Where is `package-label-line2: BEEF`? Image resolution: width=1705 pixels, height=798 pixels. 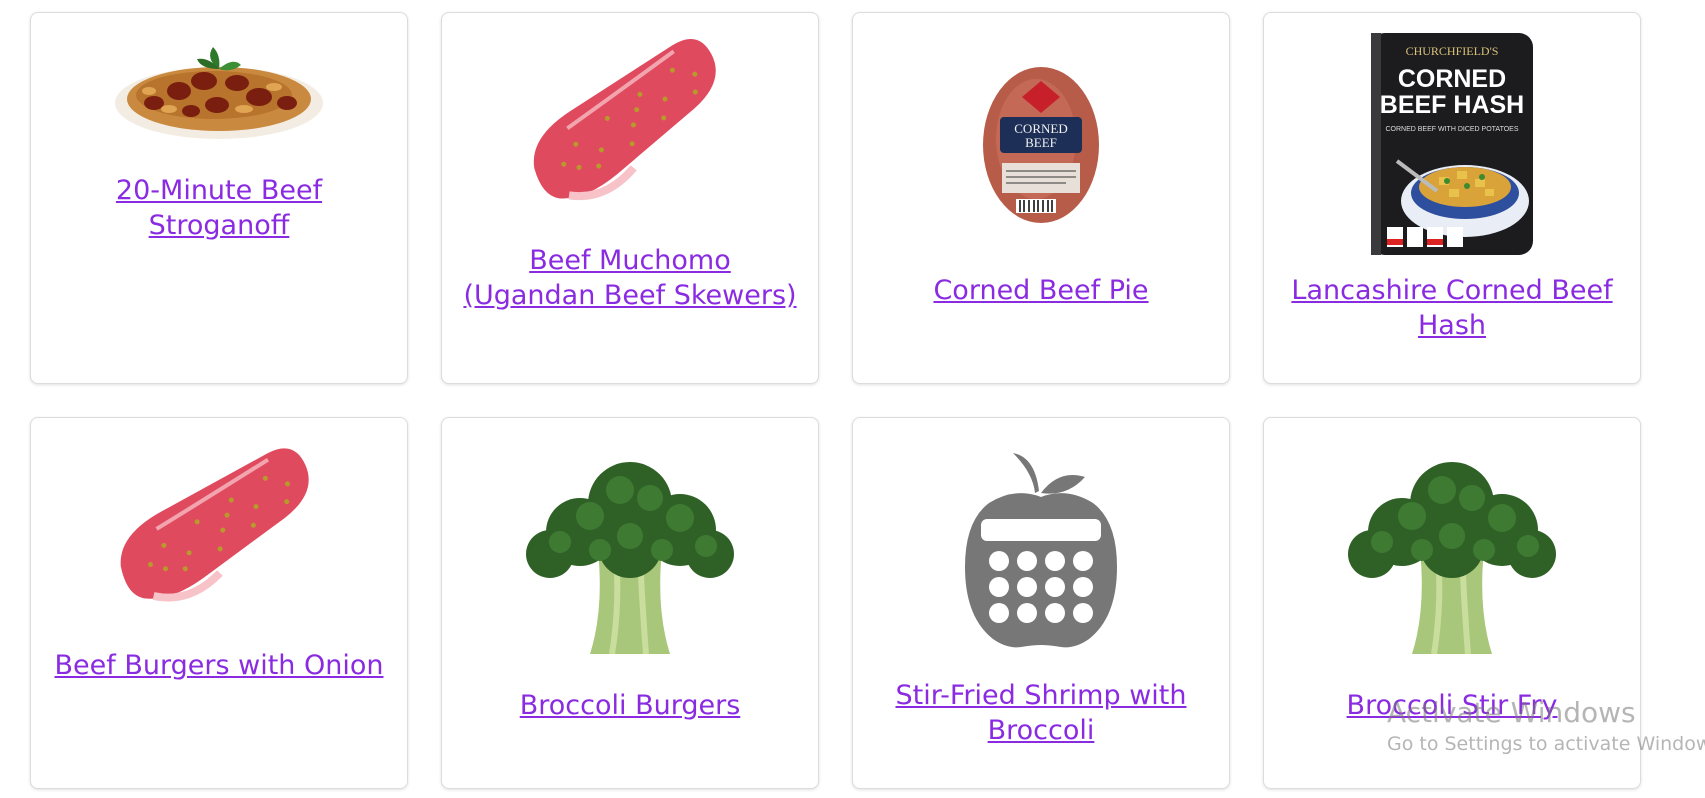 package-label-line2: BEEF is located at coordinates (1041, 142).